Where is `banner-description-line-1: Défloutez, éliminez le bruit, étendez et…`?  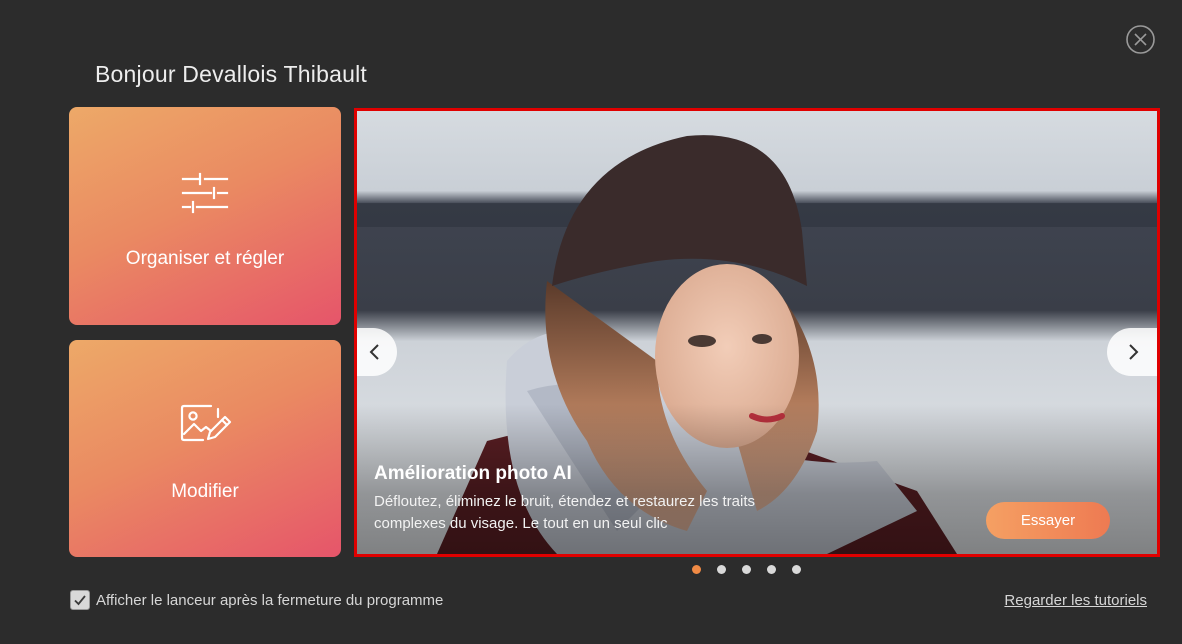
banner-description-line-1: Défloutez, éliminez le bruit, étendez et… is located at coordinates (565, 501).